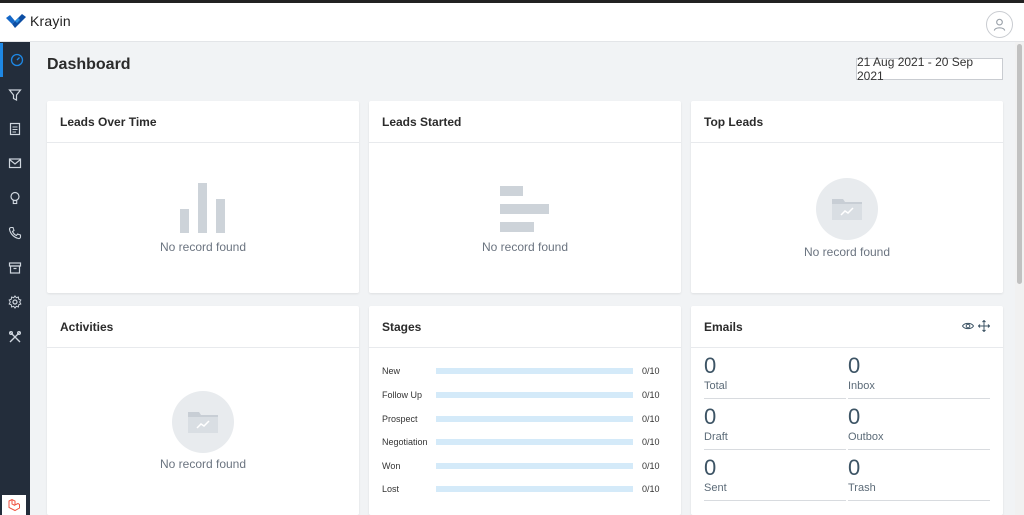  What do you see at coordinates (847, 327) in the screenshot?
I see `card-header: Emails` at bounding box center [847, 327].